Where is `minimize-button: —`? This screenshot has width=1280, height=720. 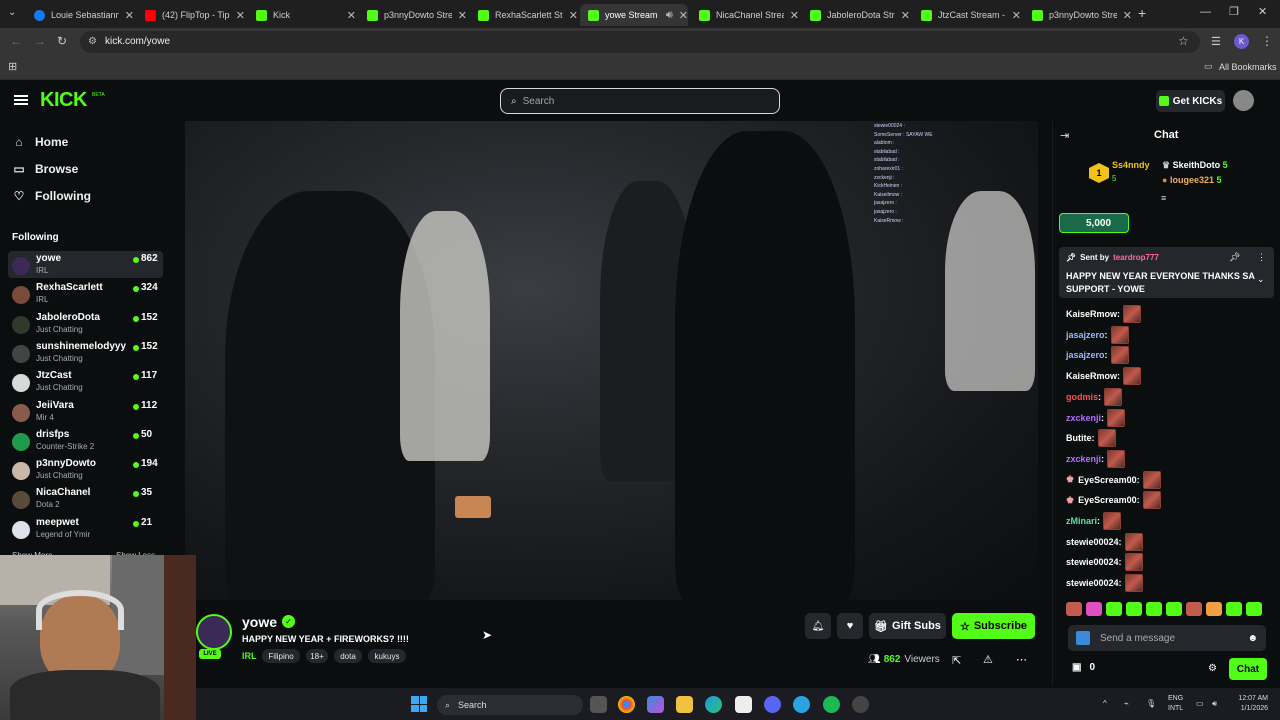
minimize-button: — is located at coordinates (1205, 12).